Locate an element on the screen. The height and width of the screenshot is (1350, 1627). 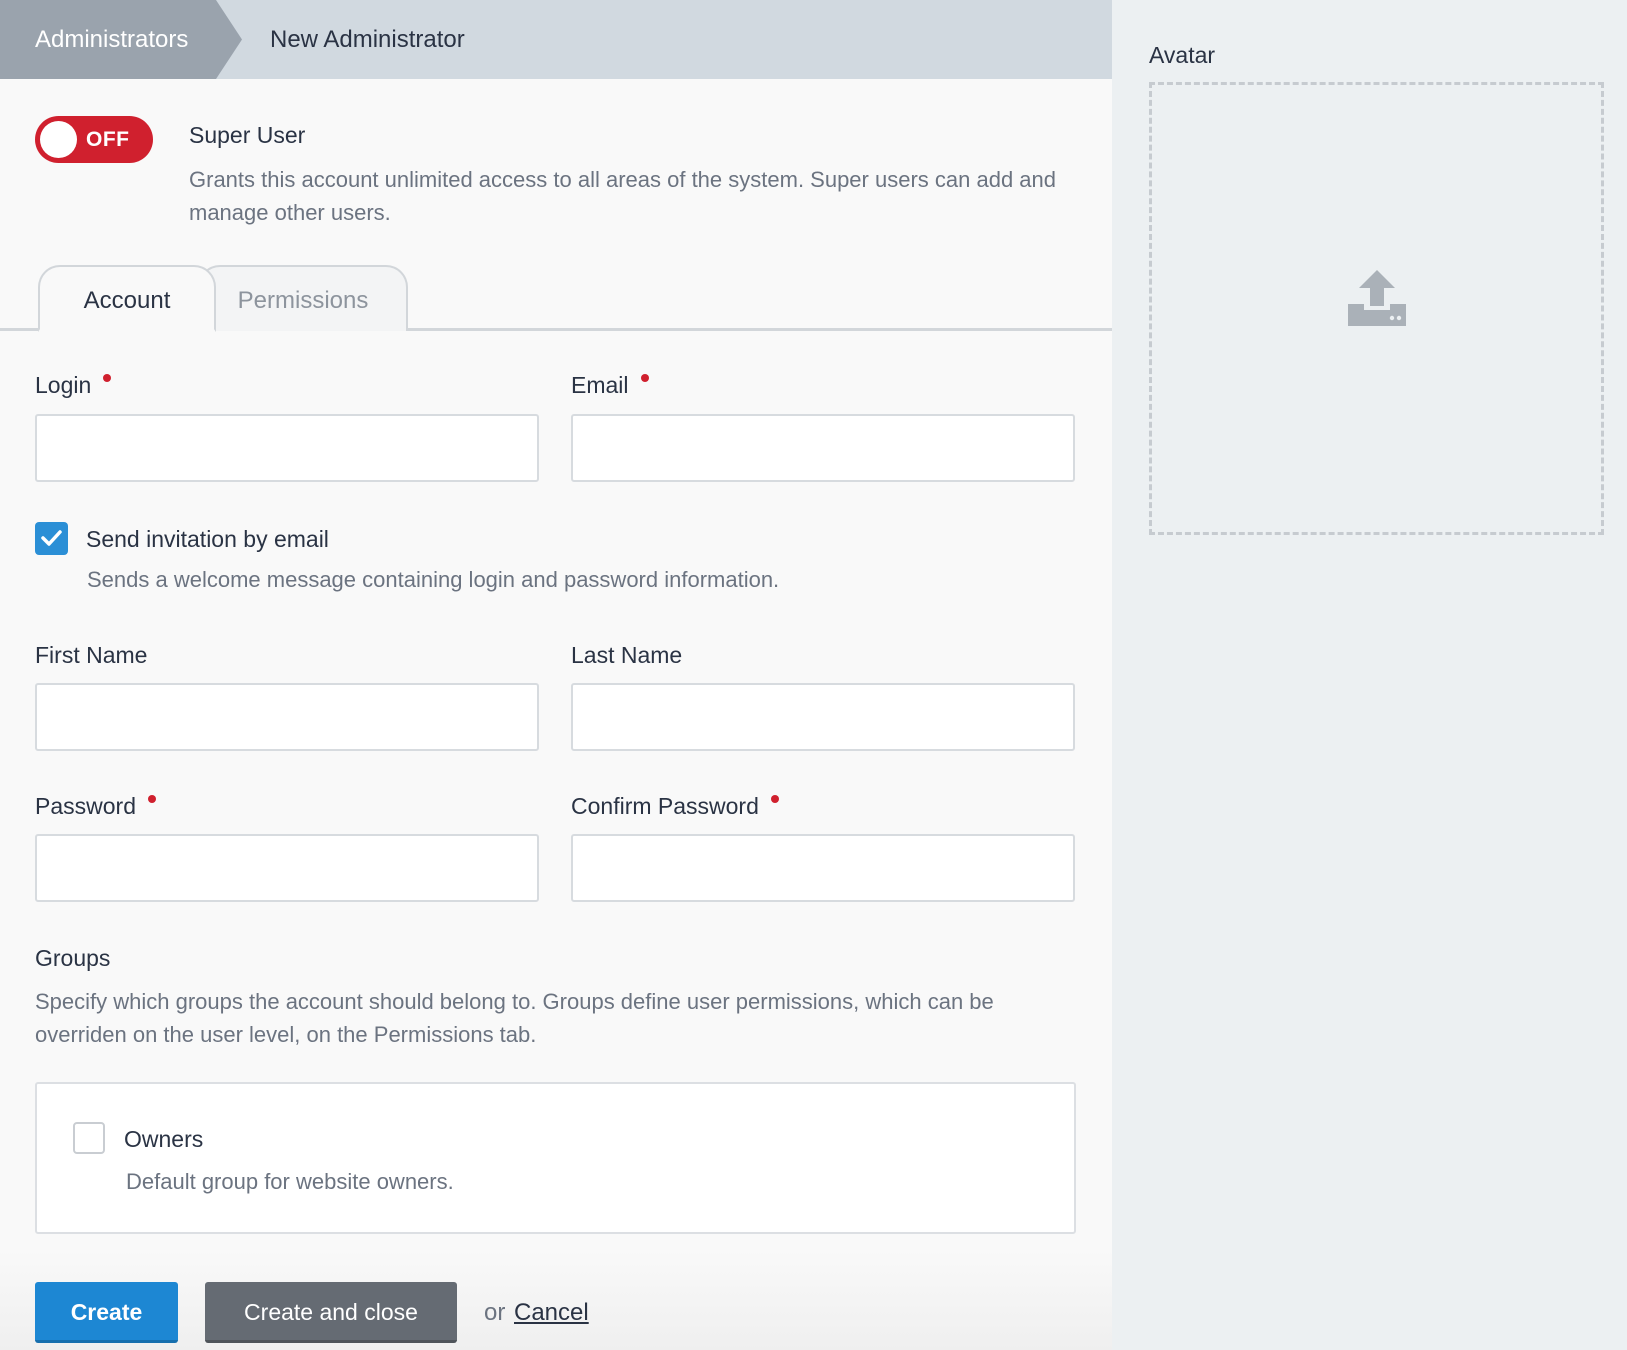
confirm-password-input is located at coordinates (823, 868).